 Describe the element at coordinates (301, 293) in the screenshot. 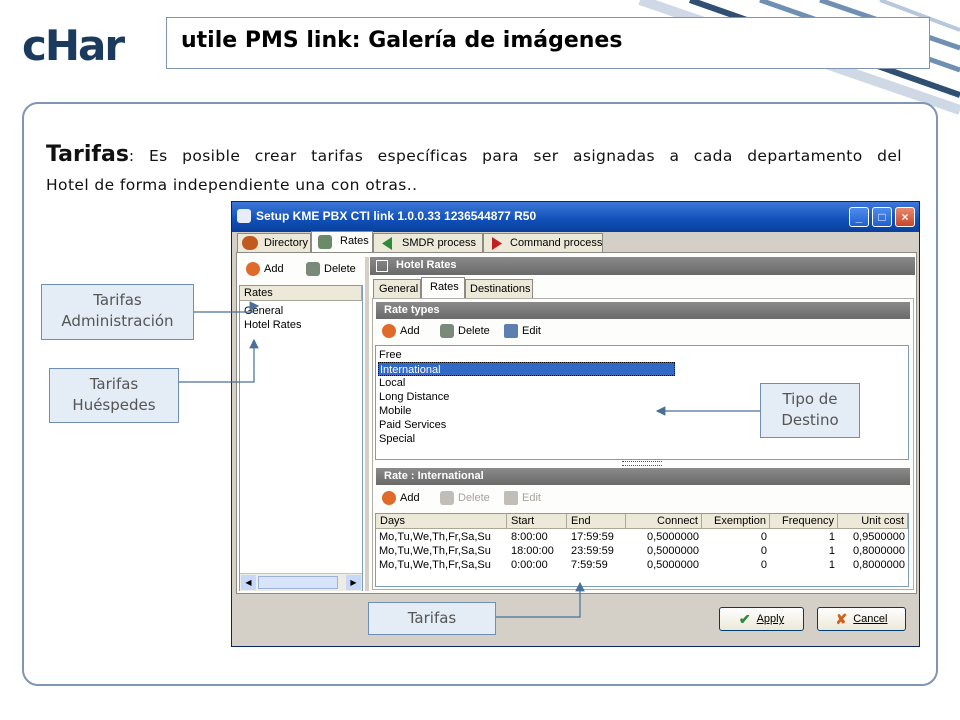

I see `rates-list-header: Rates` at that location.